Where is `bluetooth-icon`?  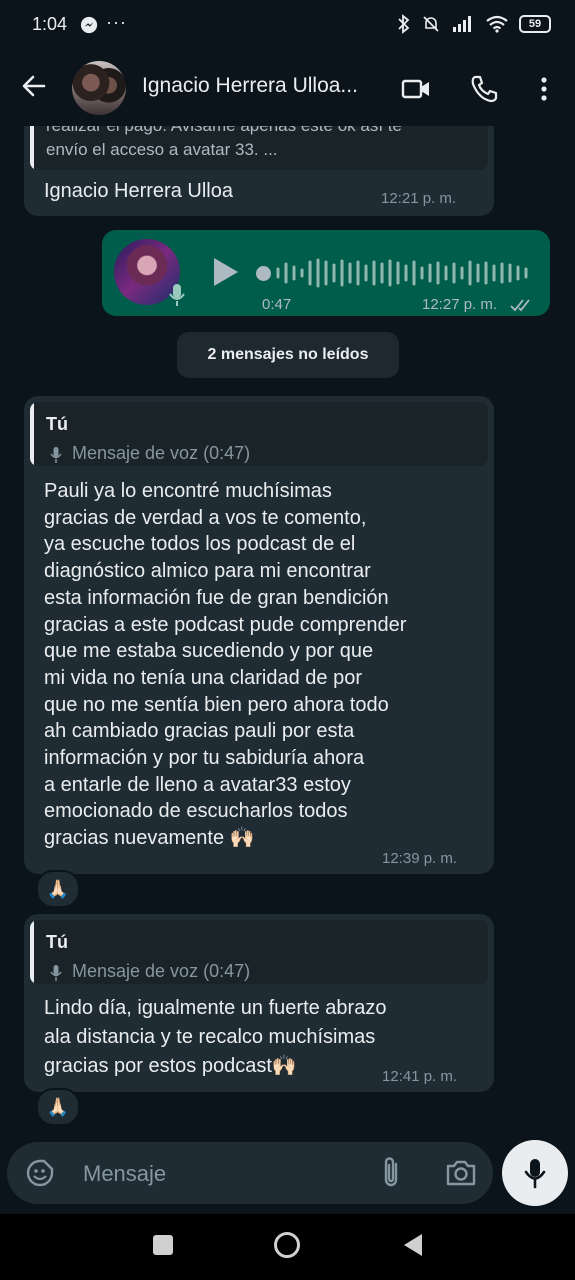 bluetooth-icon is located at coordinates (404, 24).